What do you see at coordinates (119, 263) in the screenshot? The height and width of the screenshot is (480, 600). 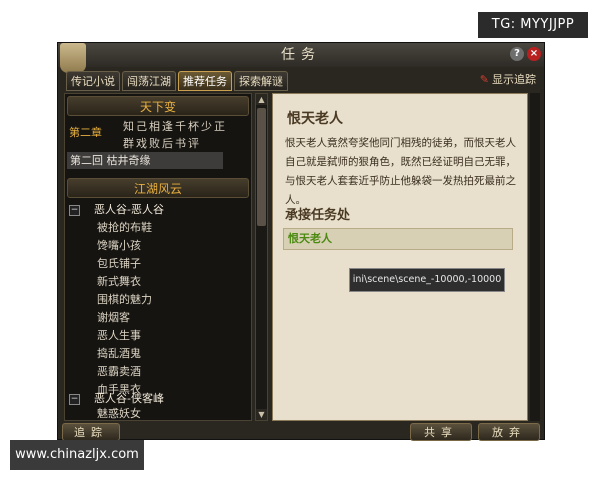 I see `list-item: 包氏铺子` at bounding box center [119, 263].